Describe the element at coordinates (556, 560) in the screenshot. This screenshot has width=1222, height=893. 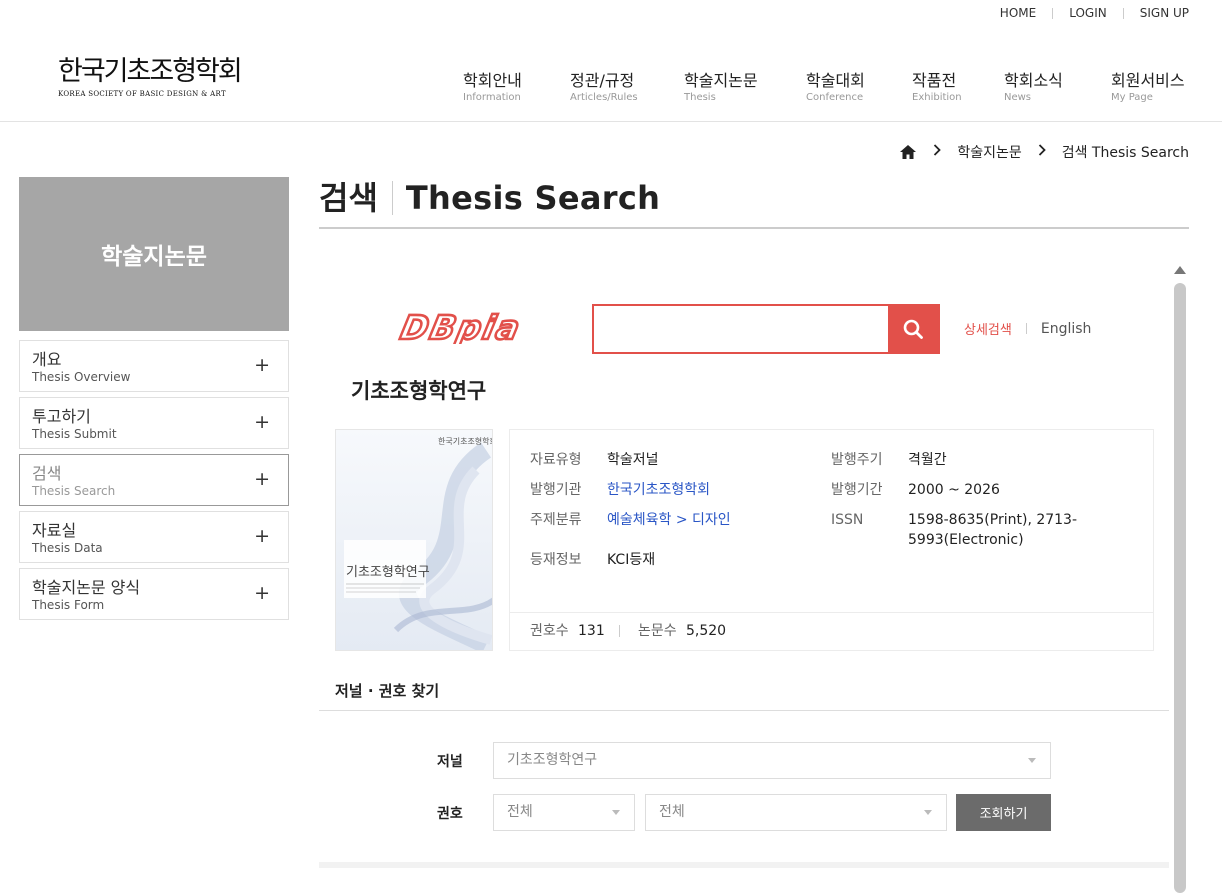
I see `info-label: 등재정보` at that location.